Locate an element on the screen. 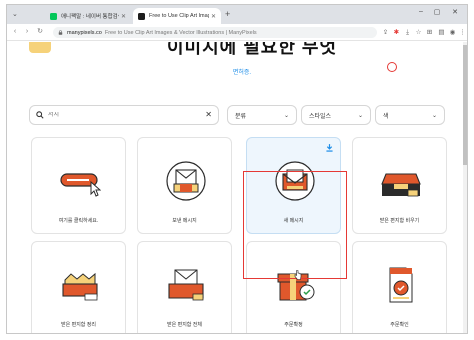  forward-icon: › is located at coordinates (27, 32).